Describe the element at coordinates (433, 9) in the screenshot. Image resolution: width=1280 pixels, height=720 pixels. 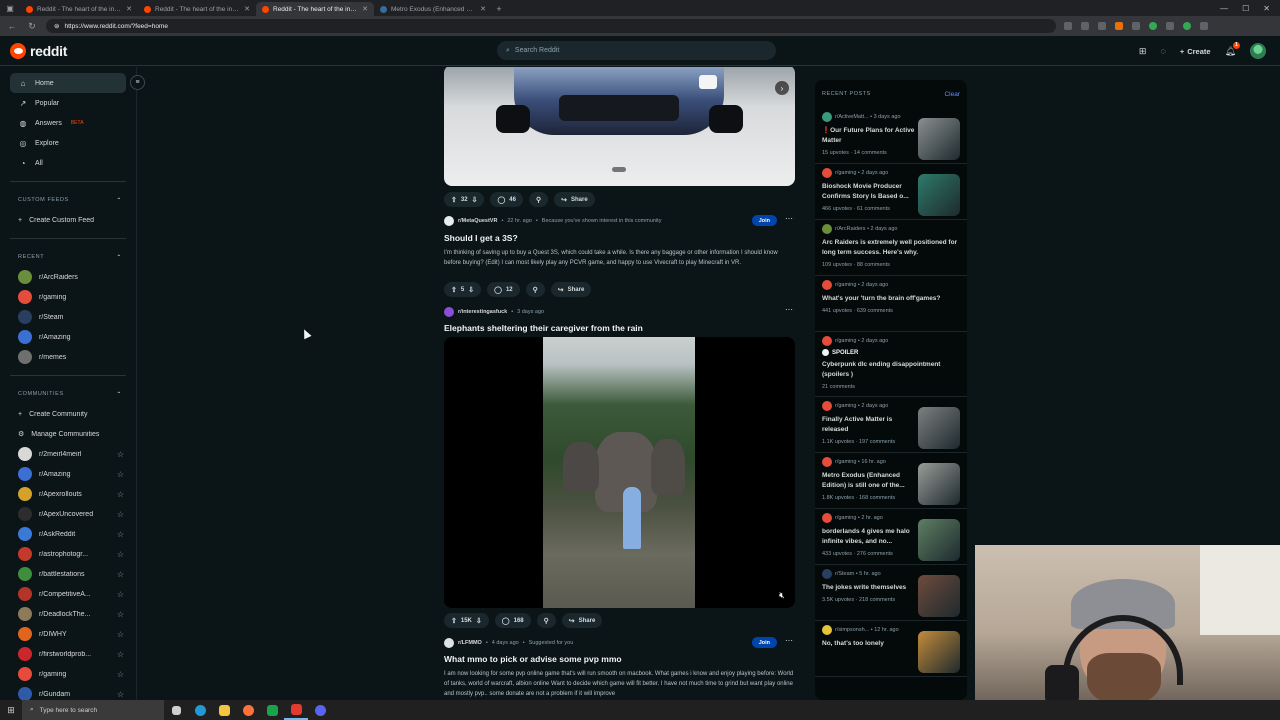
I see `browser-tab-4: Metro Exodus (Enhanced Edition) ✕` at that location.